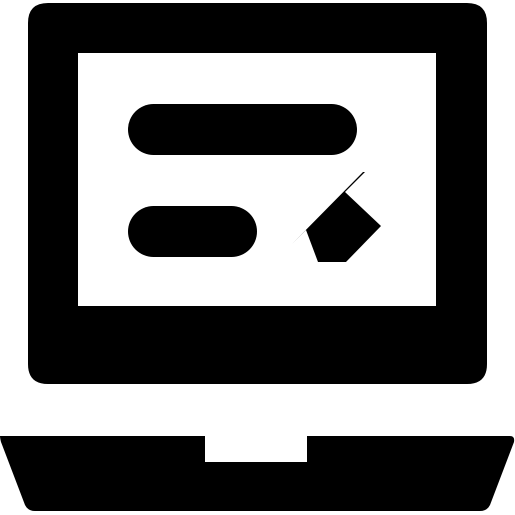 The width and height of the screenshot is (515, 515). What do you see at coordinates (242, 129) in the screenshot?
I see `screen-text-line-long` at bounding box center [242, 129].